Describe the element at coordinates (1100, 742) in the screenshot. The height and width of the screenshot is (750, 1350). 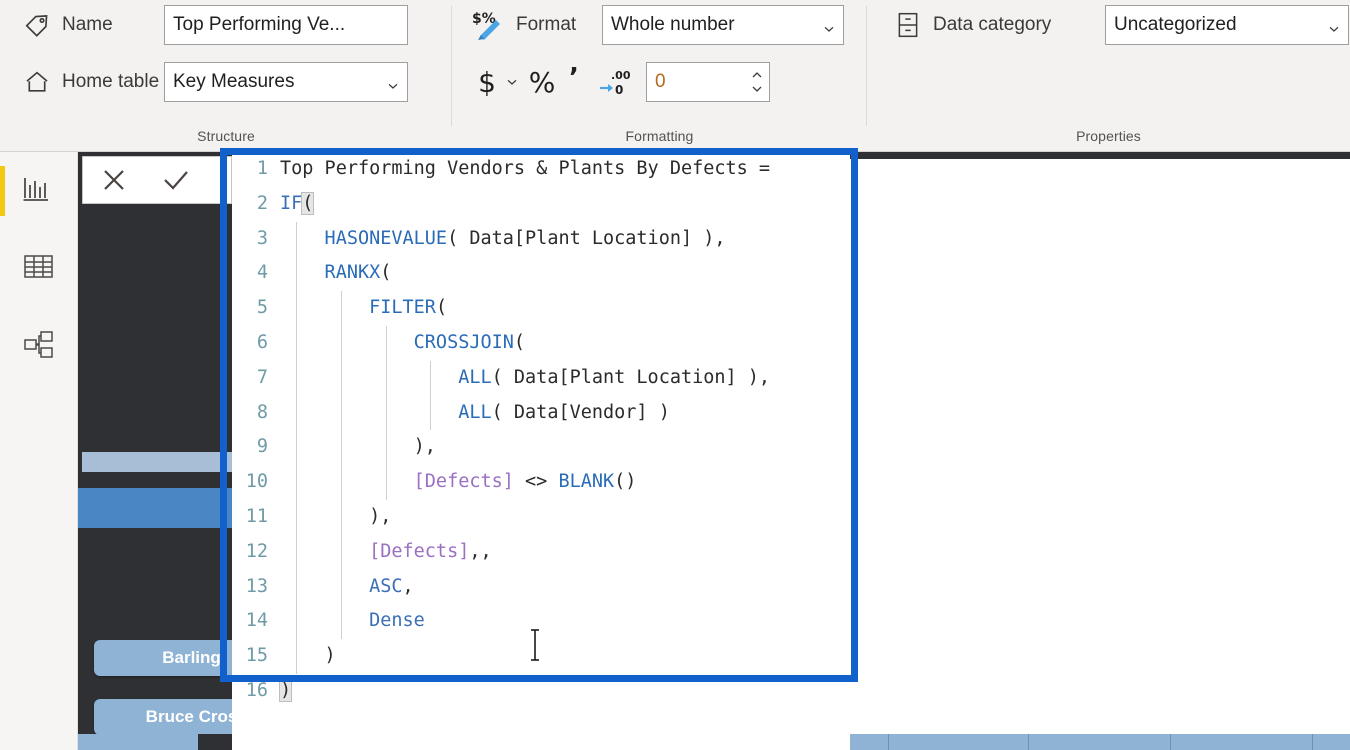
I see `right-footer-strip` at that location.